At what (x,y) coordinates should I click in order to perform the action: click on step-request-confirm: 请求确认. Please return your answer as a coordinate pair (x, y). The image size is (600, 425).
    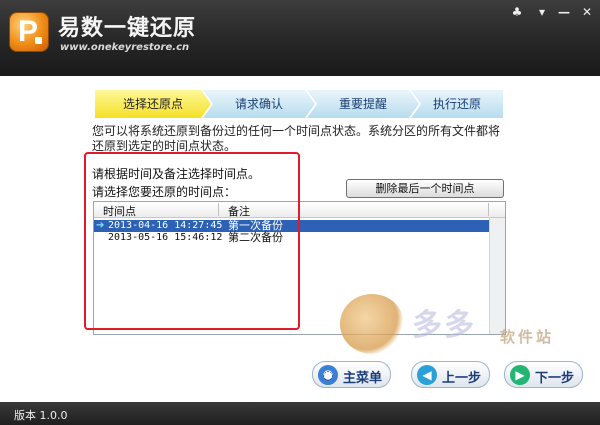
    Looking at the image, I should click on (259, 104).